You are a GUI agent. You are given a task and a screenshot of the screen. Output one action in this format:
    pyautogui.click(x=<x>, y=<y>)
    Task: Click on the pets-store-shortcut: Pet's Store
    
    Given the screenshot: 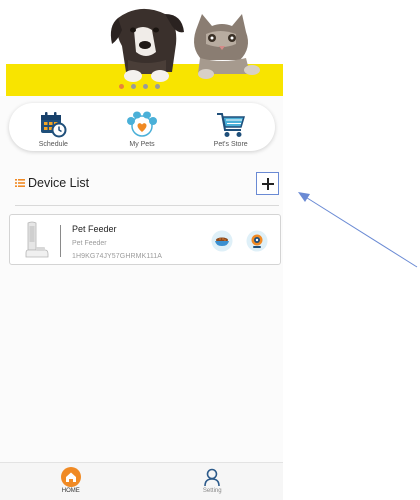 What is the action you would take?
    pyautogui.click(x=230, y=127)
    